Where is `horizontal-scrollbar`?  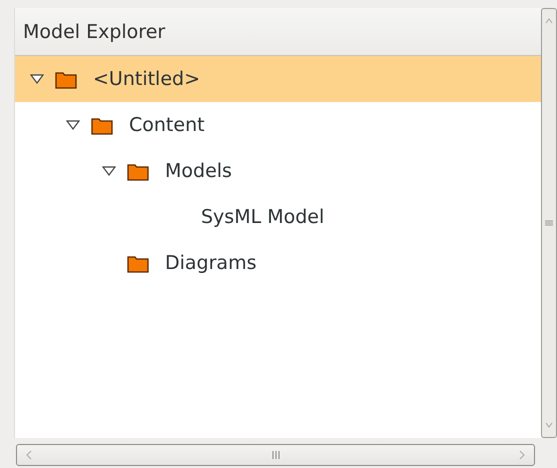 horizontal-scrollbar is located at coordinates (275, 455).